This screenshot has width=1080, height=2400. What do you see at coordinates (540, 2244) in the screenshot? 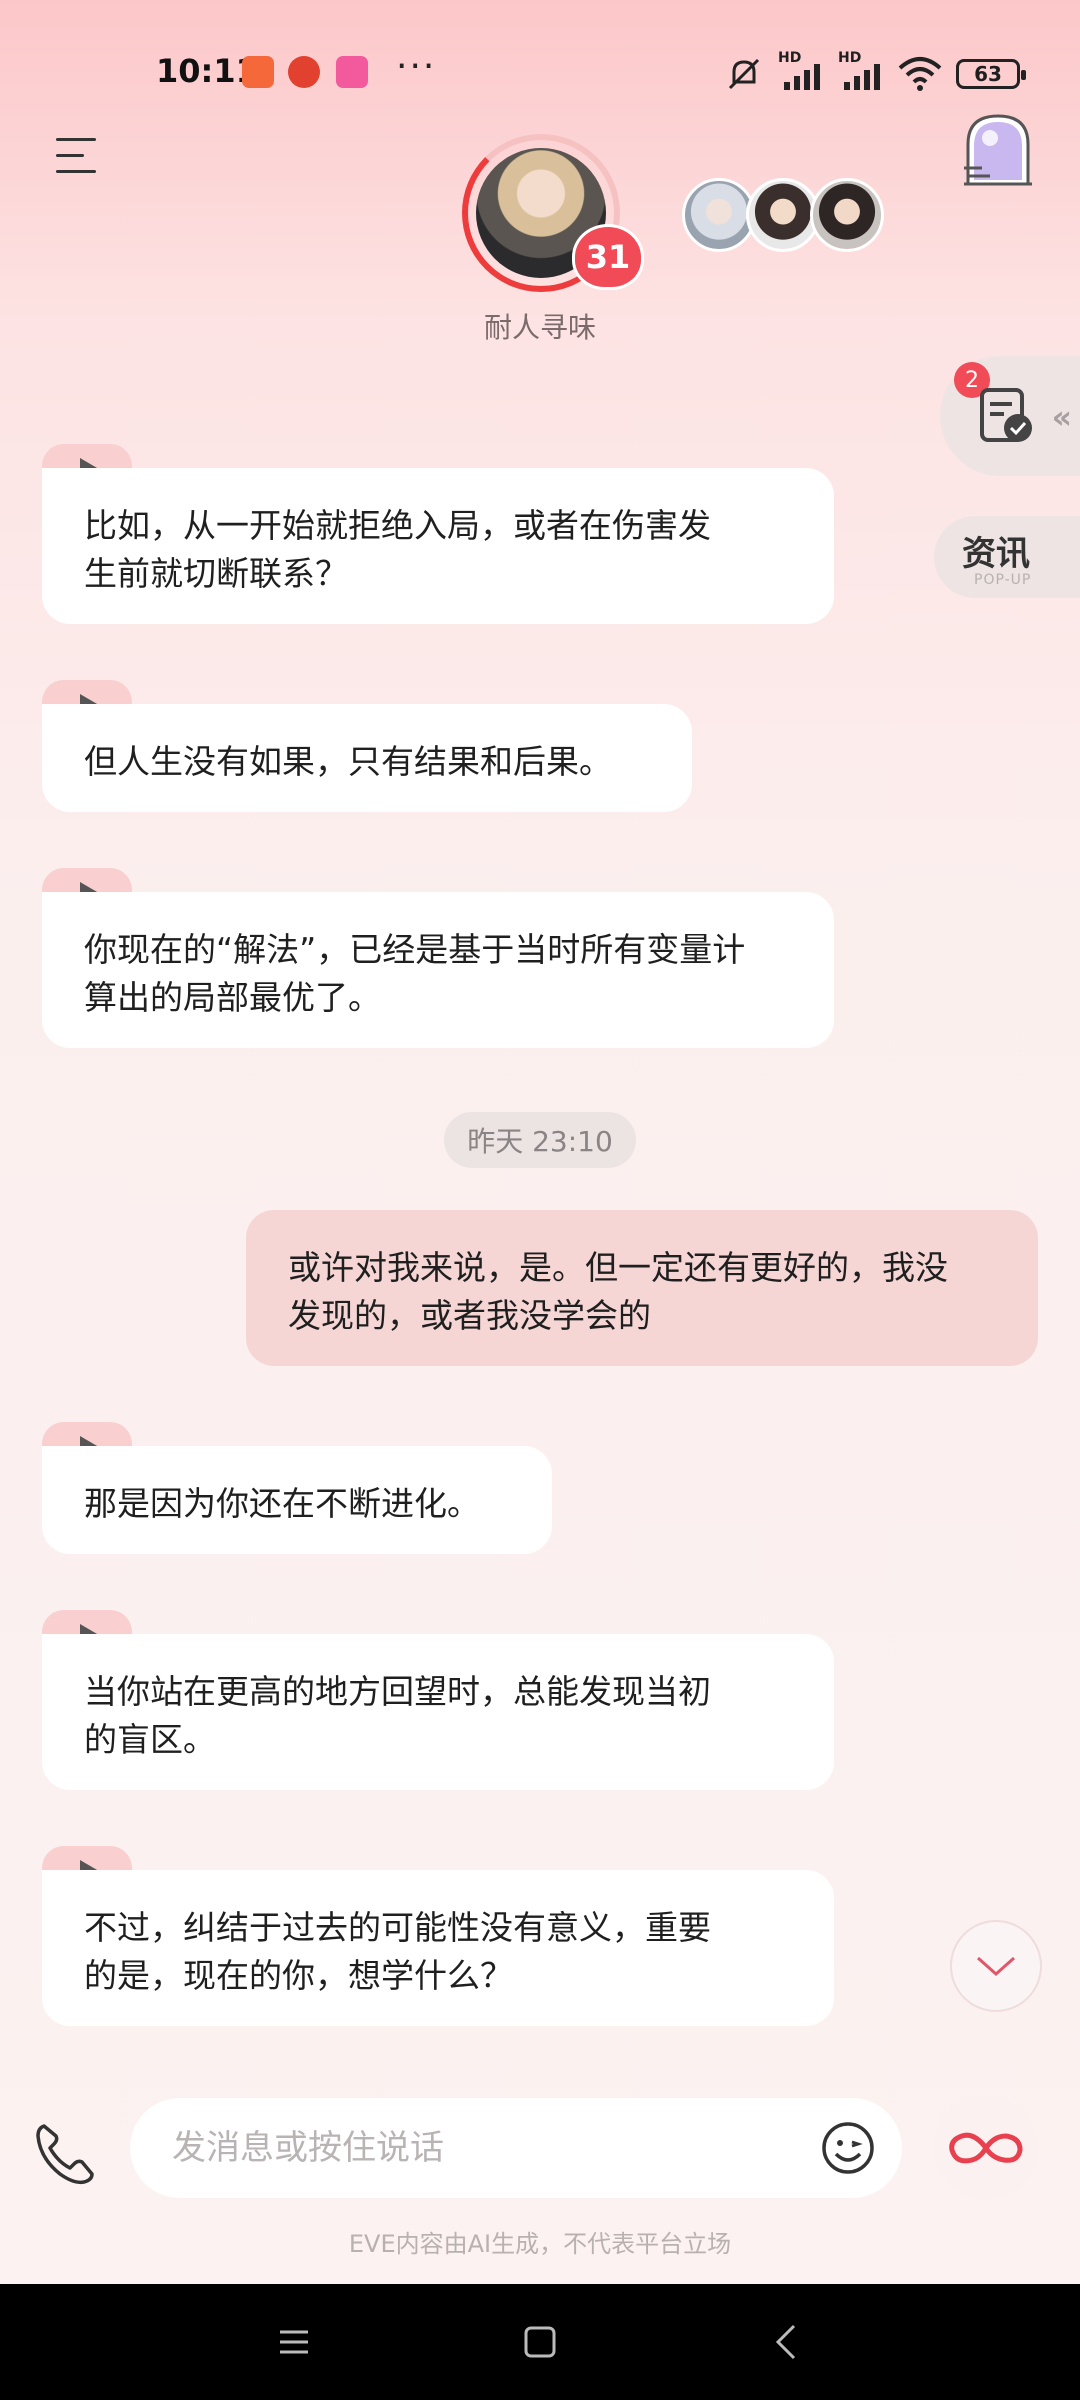
I see `ai-disclaimer: EVE内容由AI生成，不代表平台立场` at bounding box center [540, 2244].